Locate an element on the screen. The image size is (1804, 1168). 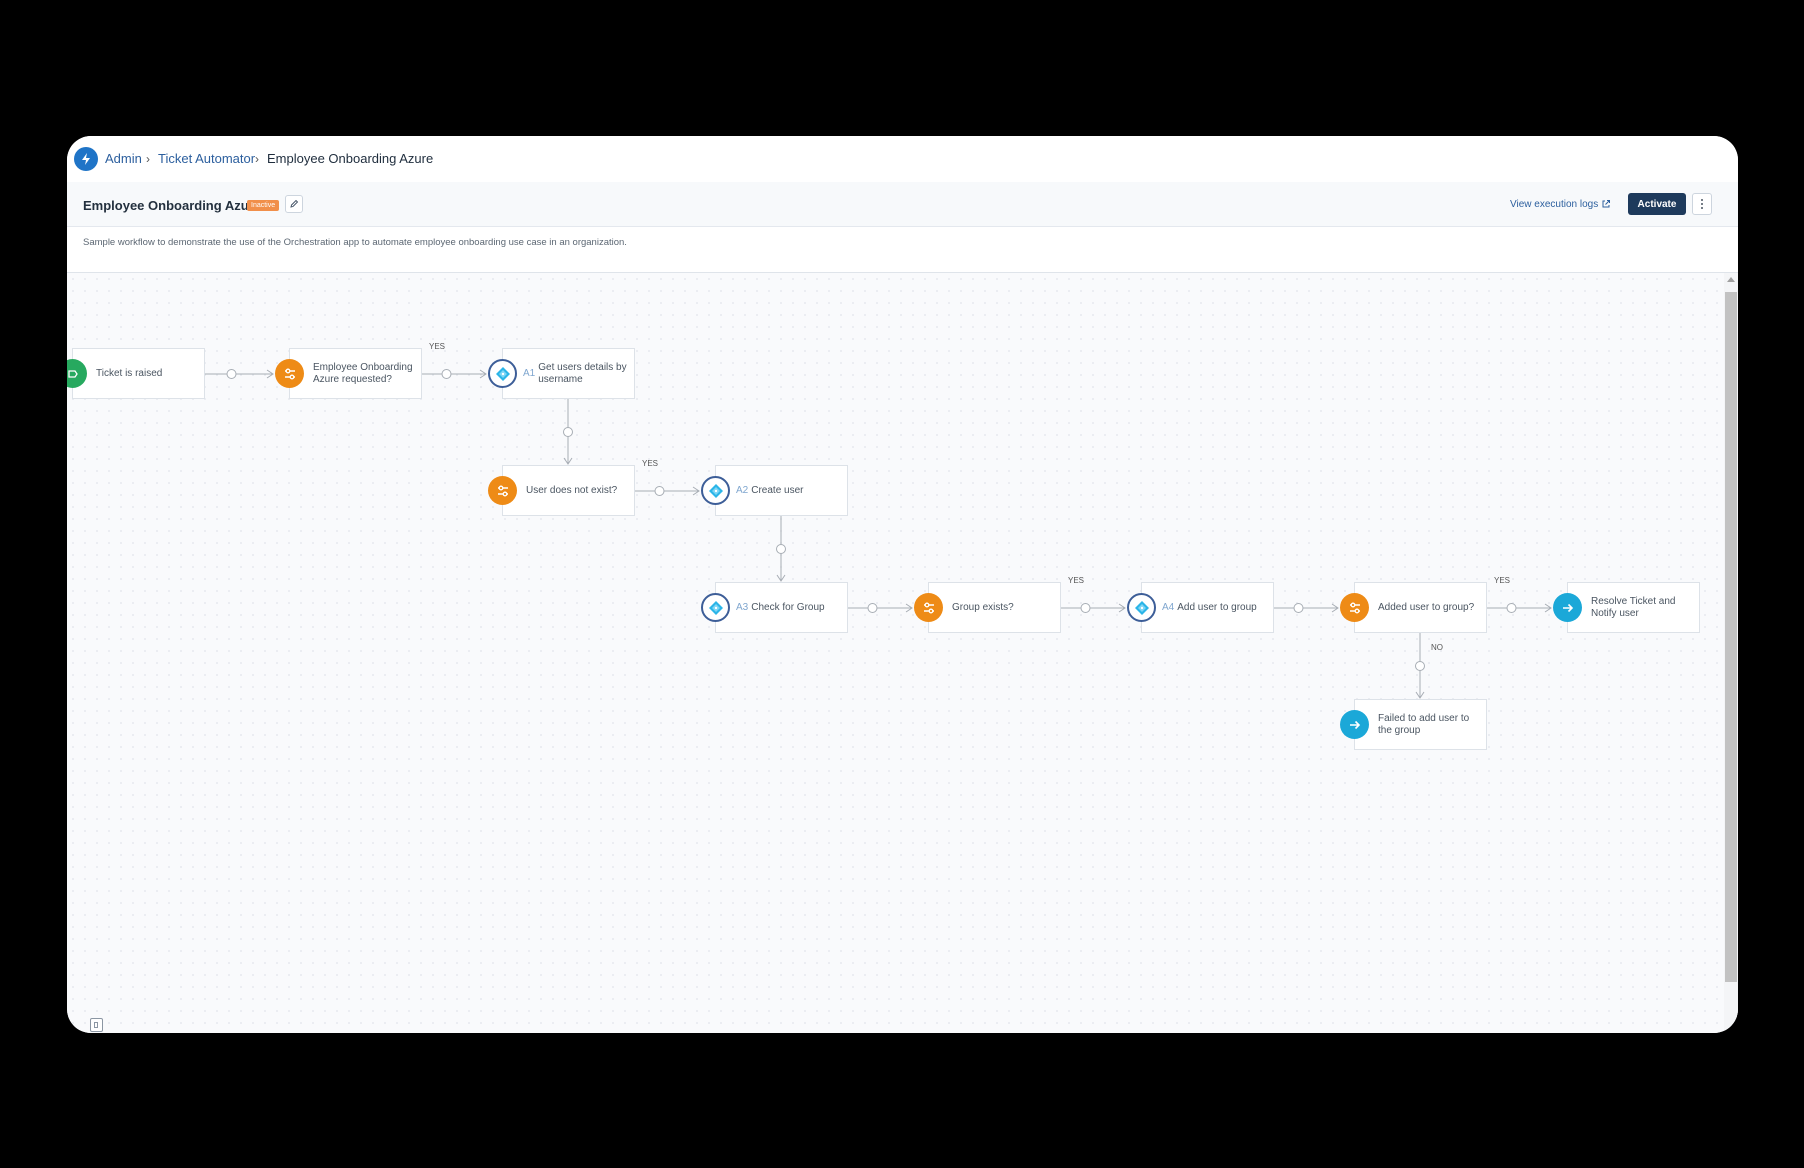
more-options-button is located at coordinates (1702, 204).